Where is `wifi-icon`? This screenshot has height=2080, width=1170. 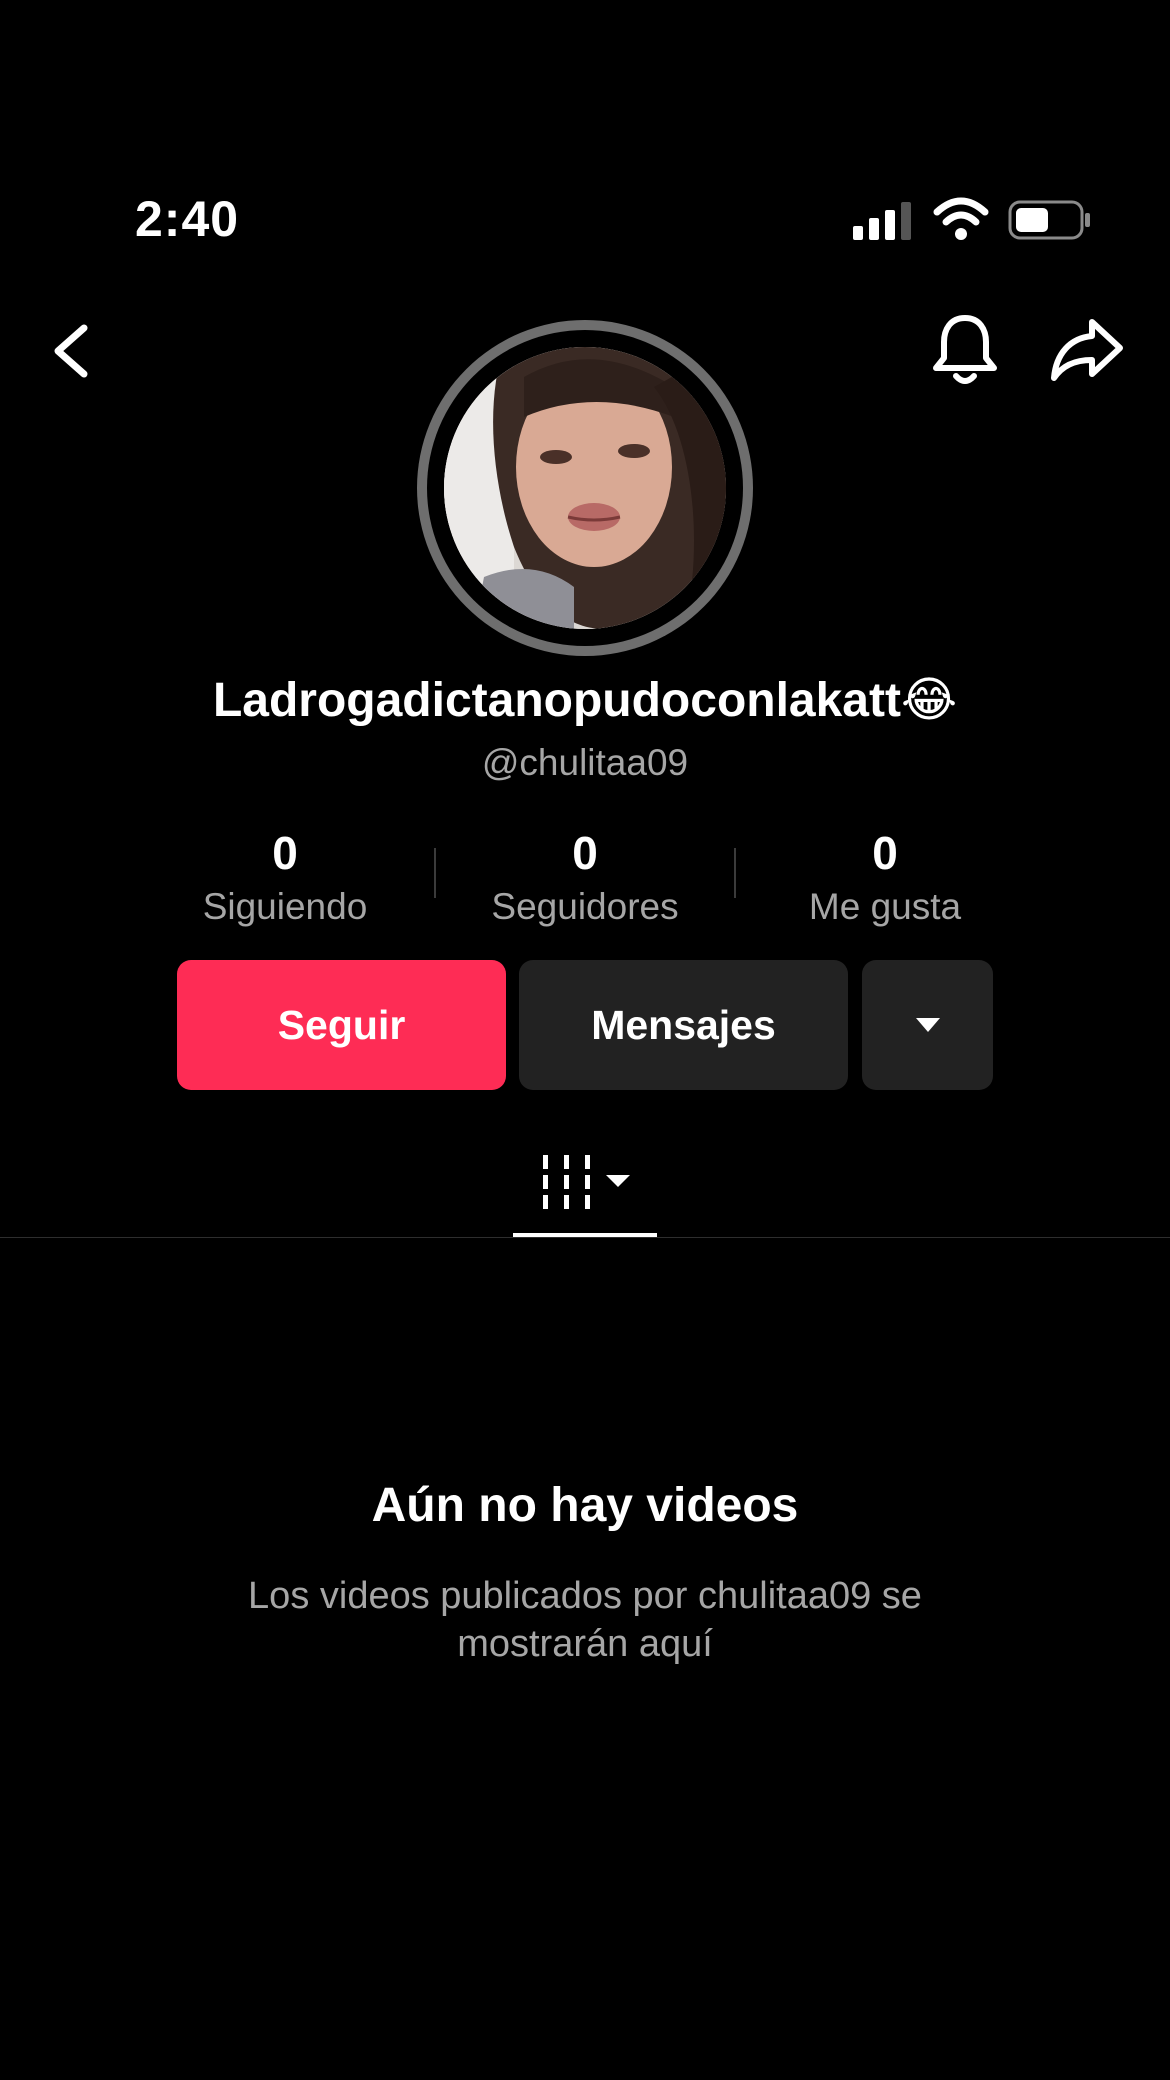
wifi-icon is located at coordinates (961, 218).